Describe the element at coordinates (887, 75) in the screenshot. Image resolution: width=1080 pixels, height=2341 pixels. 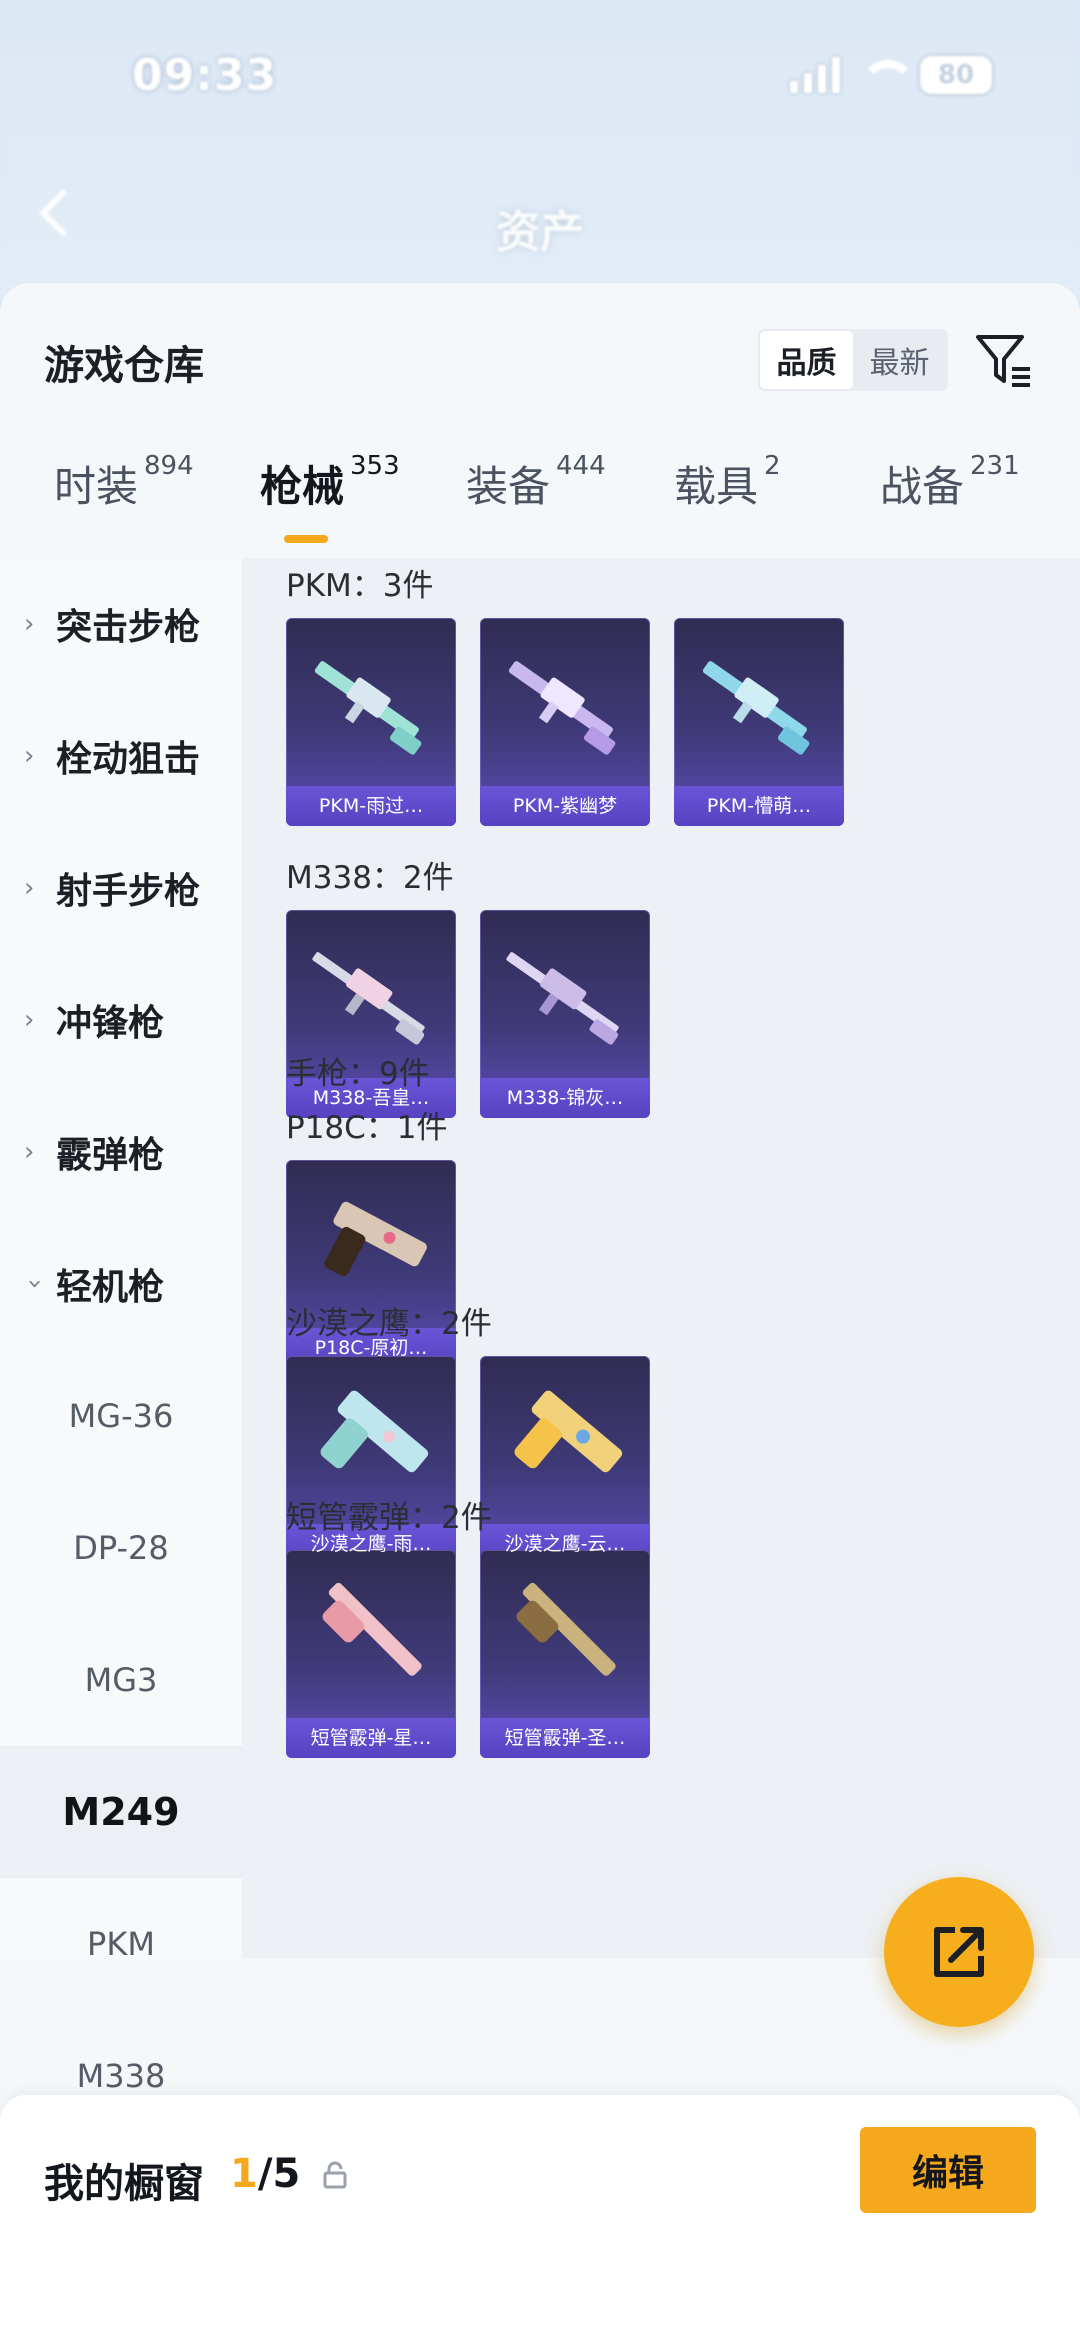
I see `wifi-icon` at that location.